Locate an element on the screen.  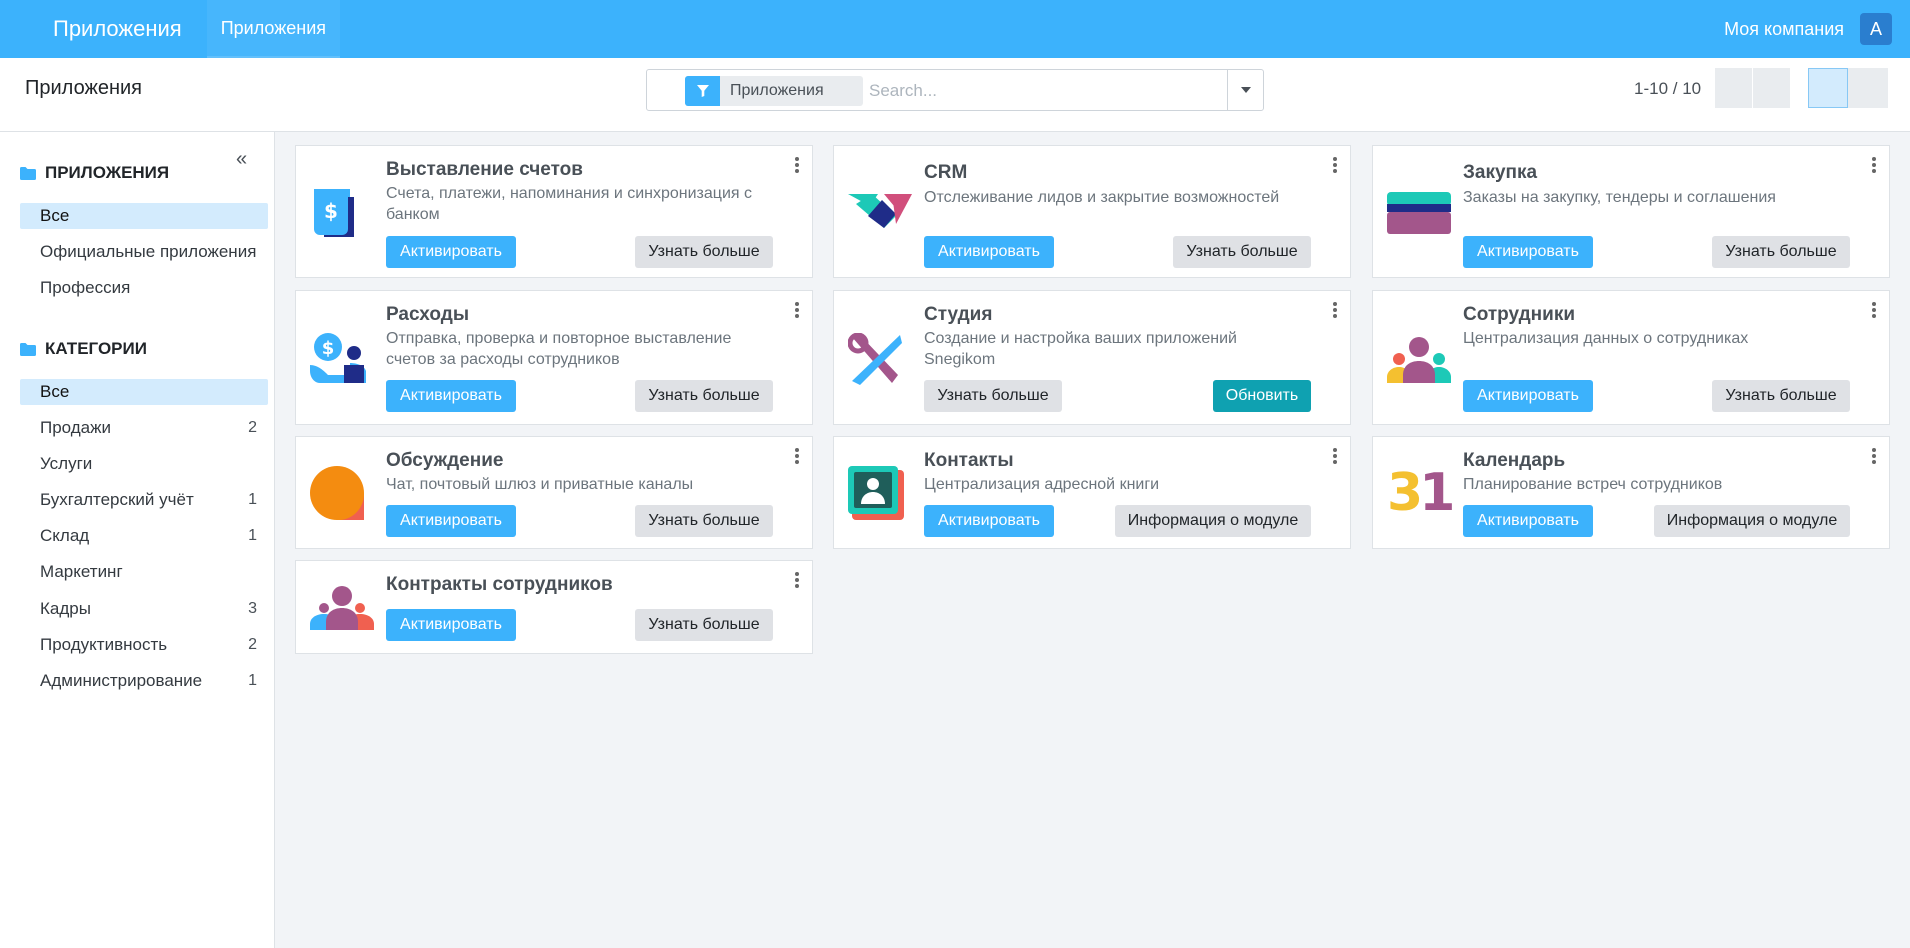
kanban-view-button is located at coordinates (1828, 88).